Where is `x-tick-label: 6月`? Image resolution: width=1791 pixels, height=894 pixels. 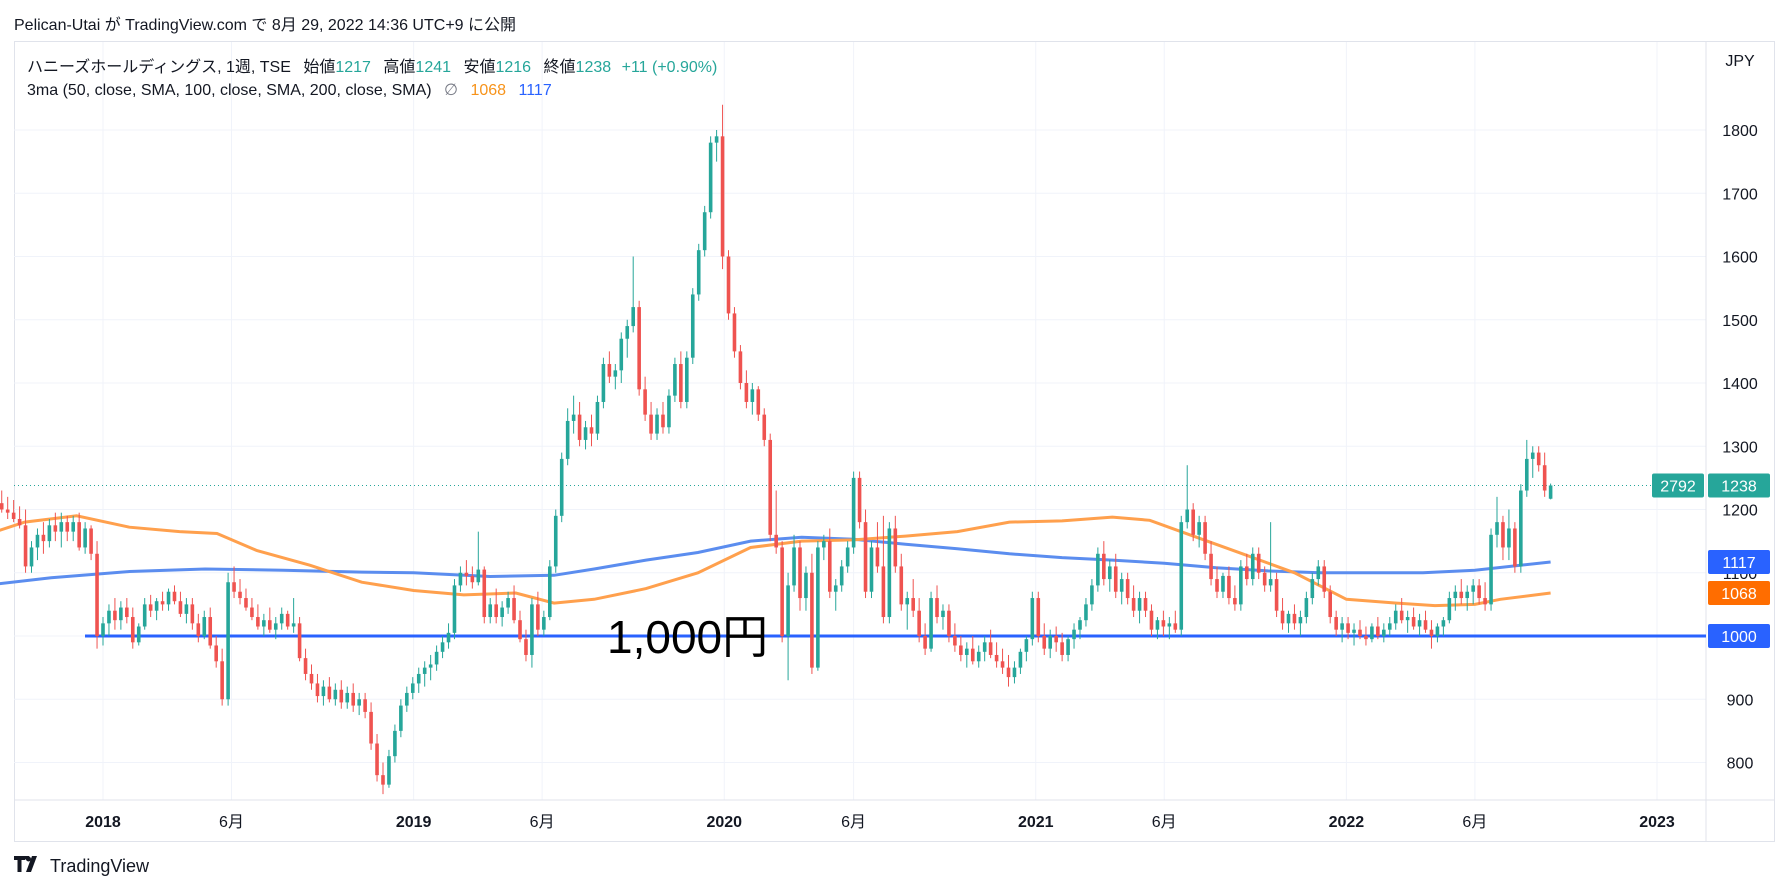
x-tick-label: 6月 is located at coordinates (1164, 822).